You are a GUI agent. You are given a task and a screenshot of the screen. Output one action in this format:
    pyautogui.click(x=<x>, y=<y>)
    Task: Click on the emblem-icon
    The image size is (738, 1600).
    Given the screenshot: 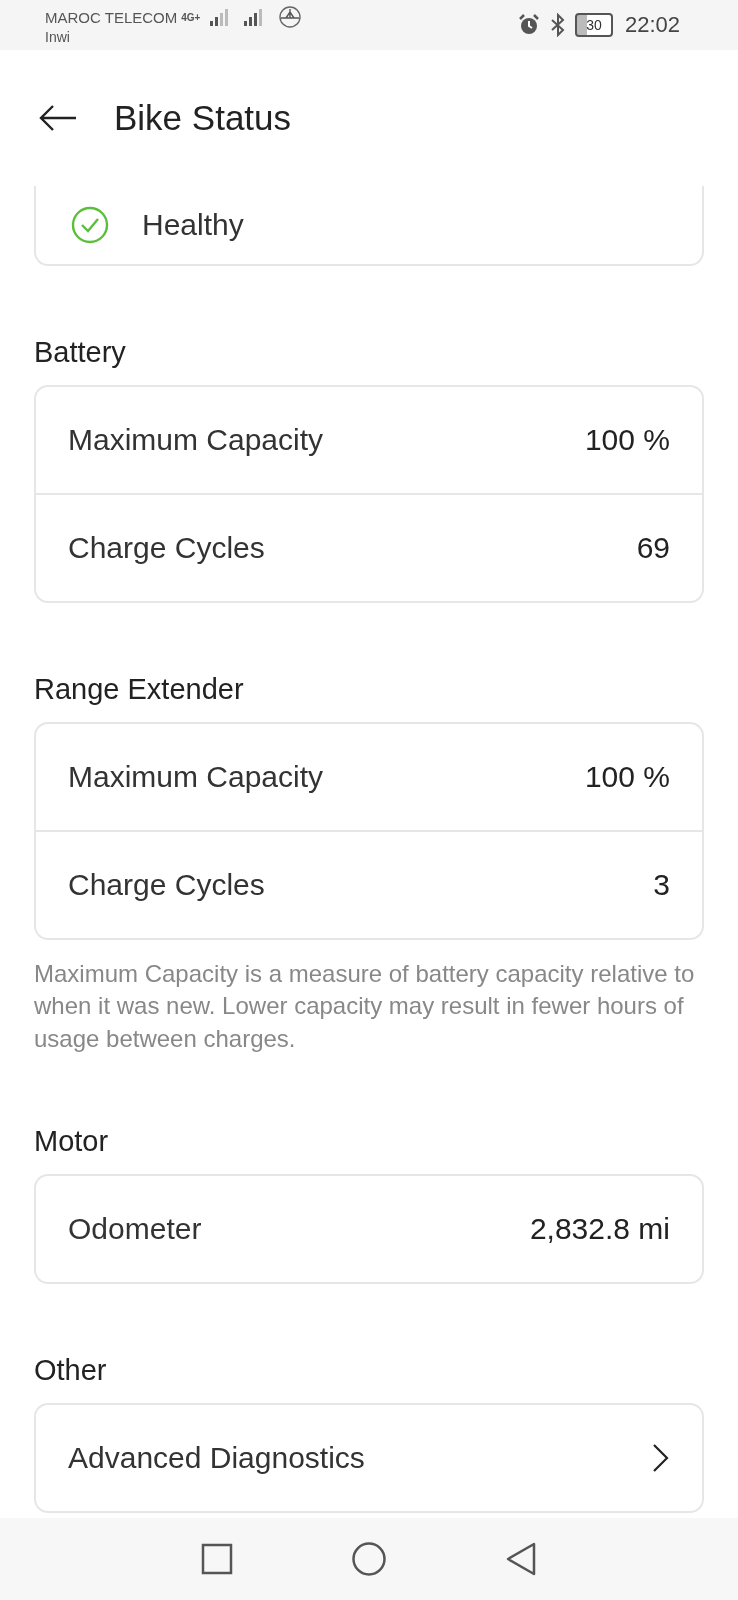 What is the action you would take?
    pyautogui.click(x=290, y=17)
    